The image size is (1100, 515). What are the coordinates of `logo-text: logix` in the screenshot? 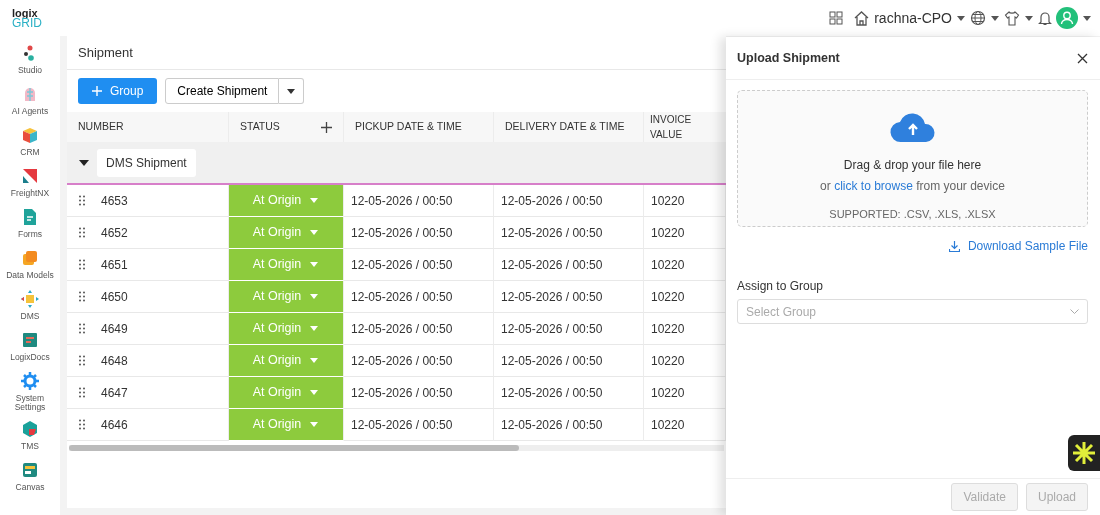 It's located at (25, 12).